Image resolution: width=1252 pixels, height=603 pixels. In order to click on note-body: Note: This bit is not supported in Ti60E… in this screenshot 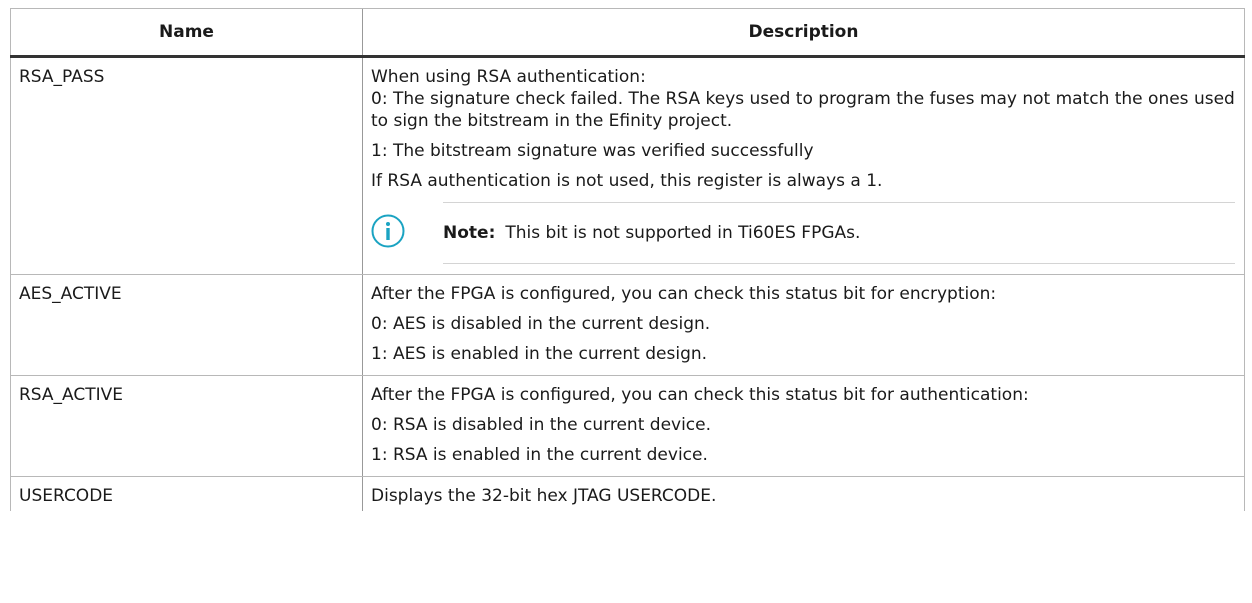, I will do `click(839, 233)`.